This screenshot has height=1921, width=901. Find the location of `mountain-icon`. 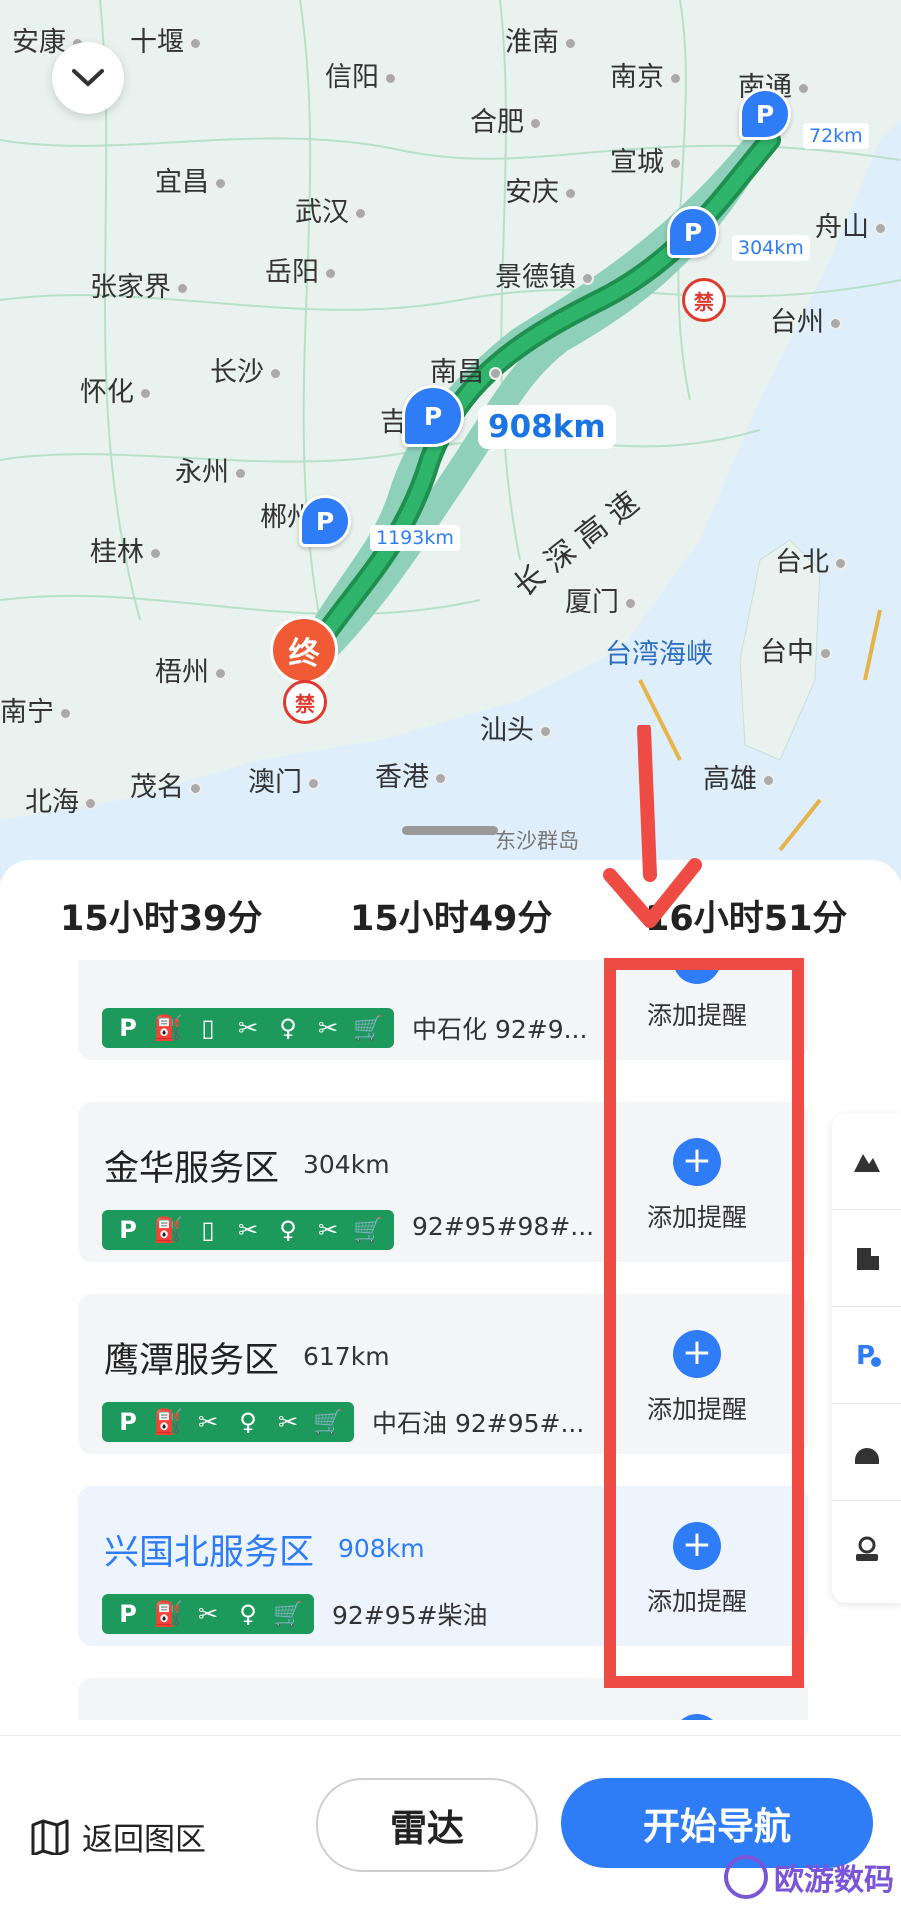

mountain-icon is located at coordinates (866, 1163).